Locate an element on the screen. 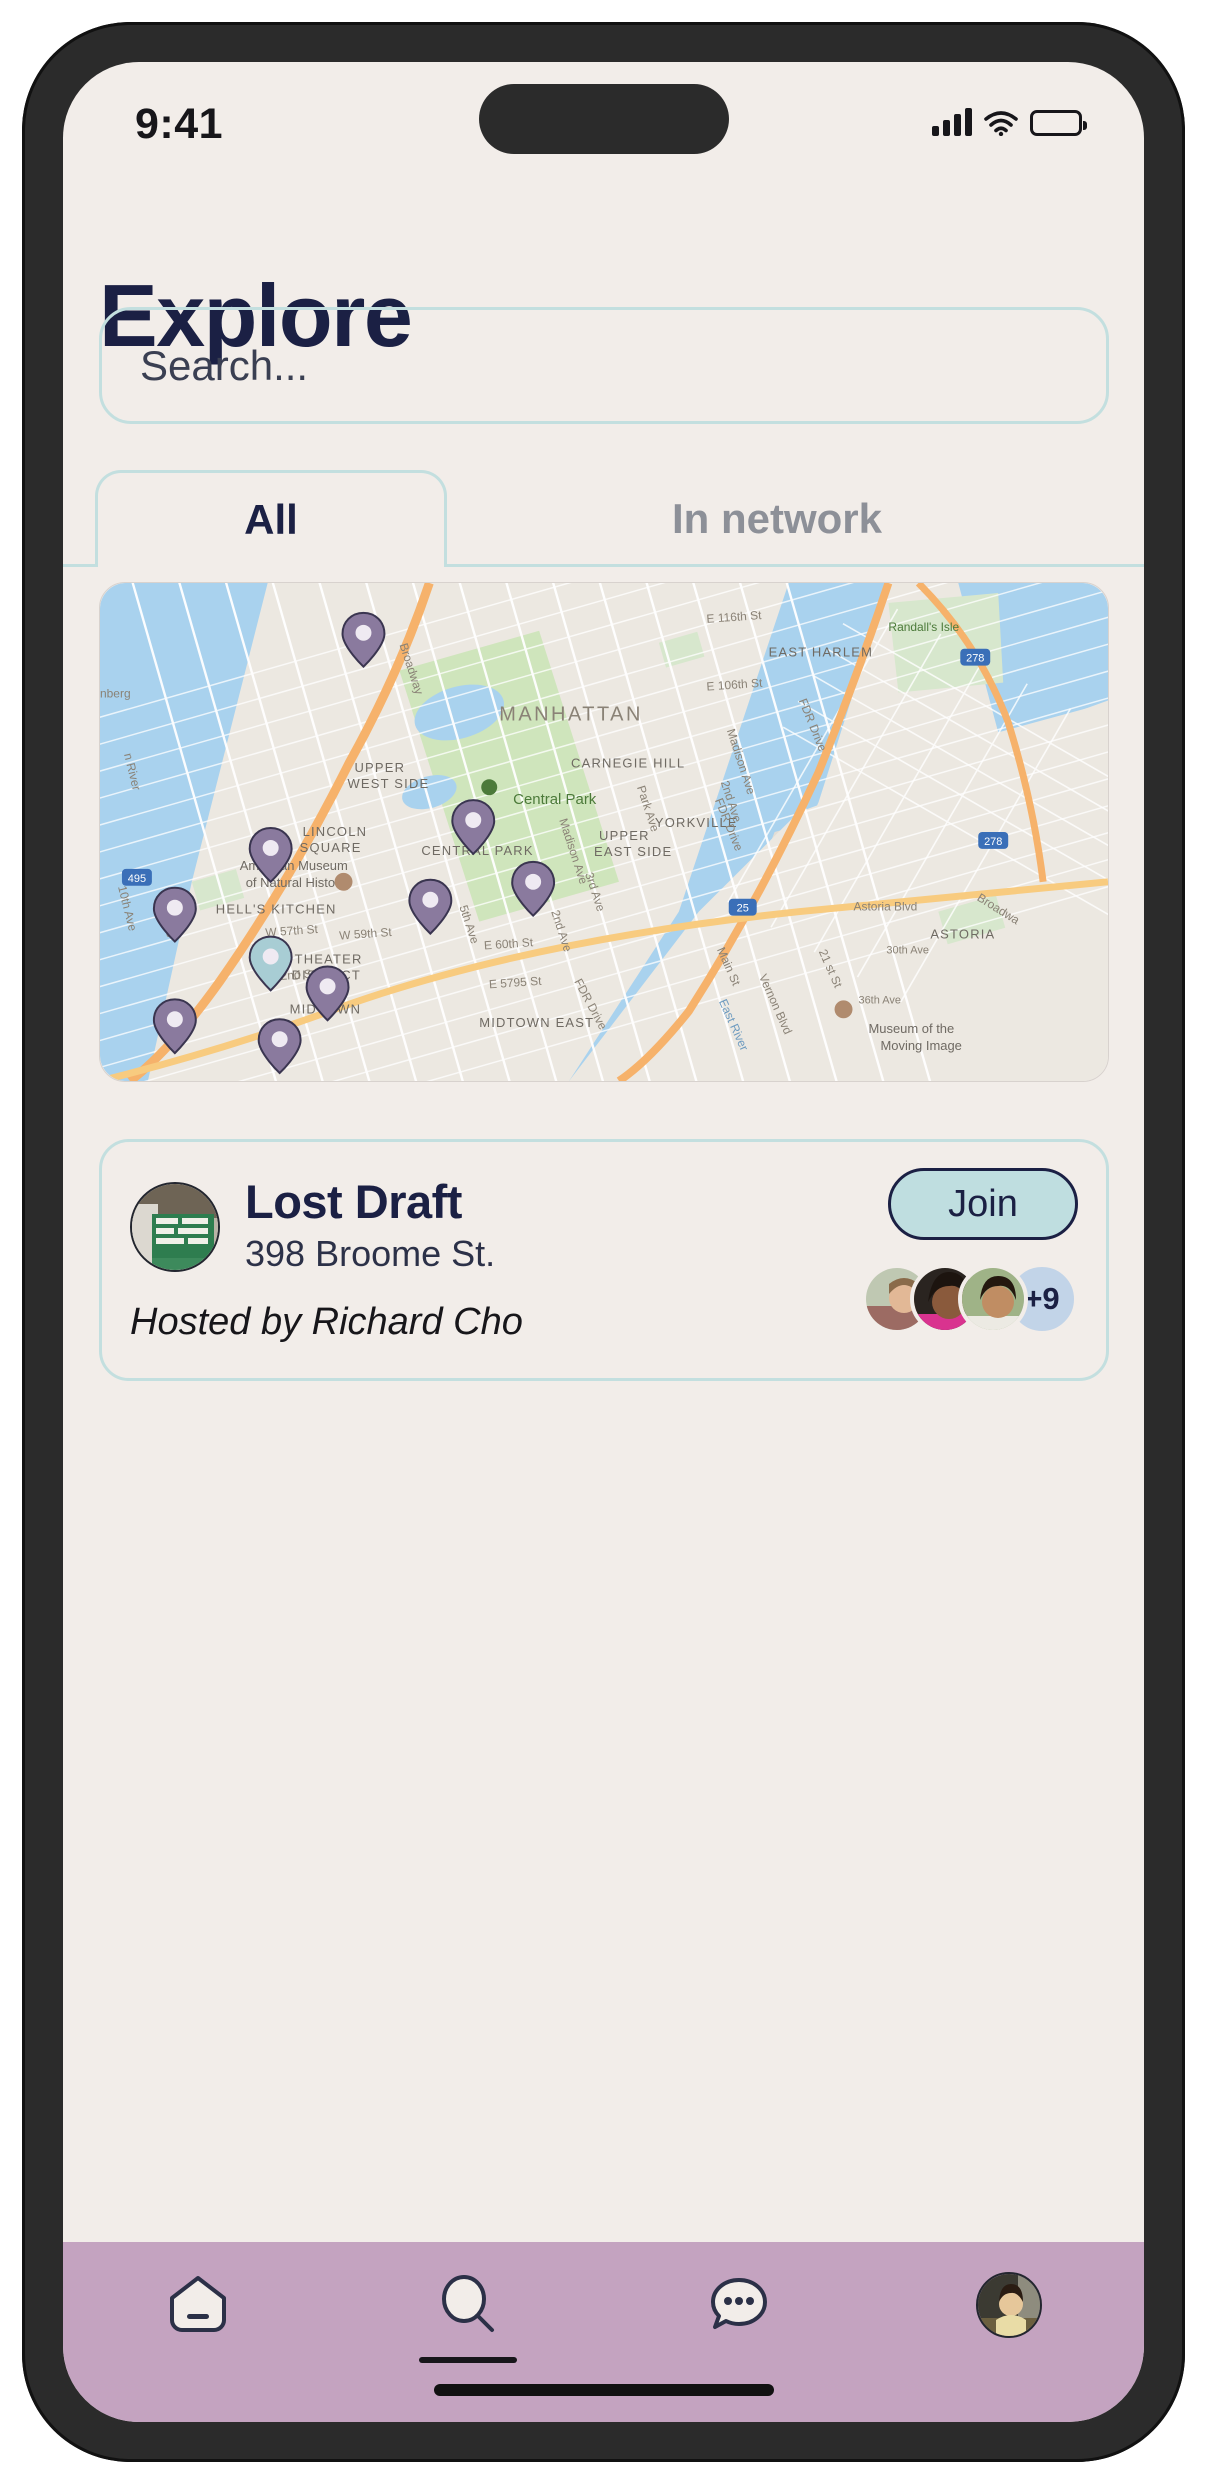 The width and height of the screenshot is (1207, 2484). nav-item-profile is located at coordinates (1009, 2305).